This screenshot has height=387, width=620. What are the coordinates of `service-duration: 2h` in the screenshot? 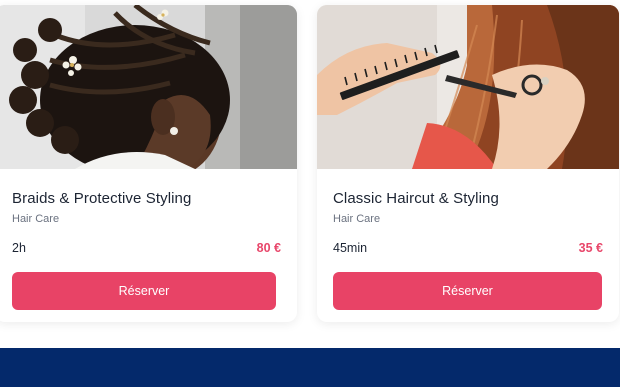 It's located at (19, 248).